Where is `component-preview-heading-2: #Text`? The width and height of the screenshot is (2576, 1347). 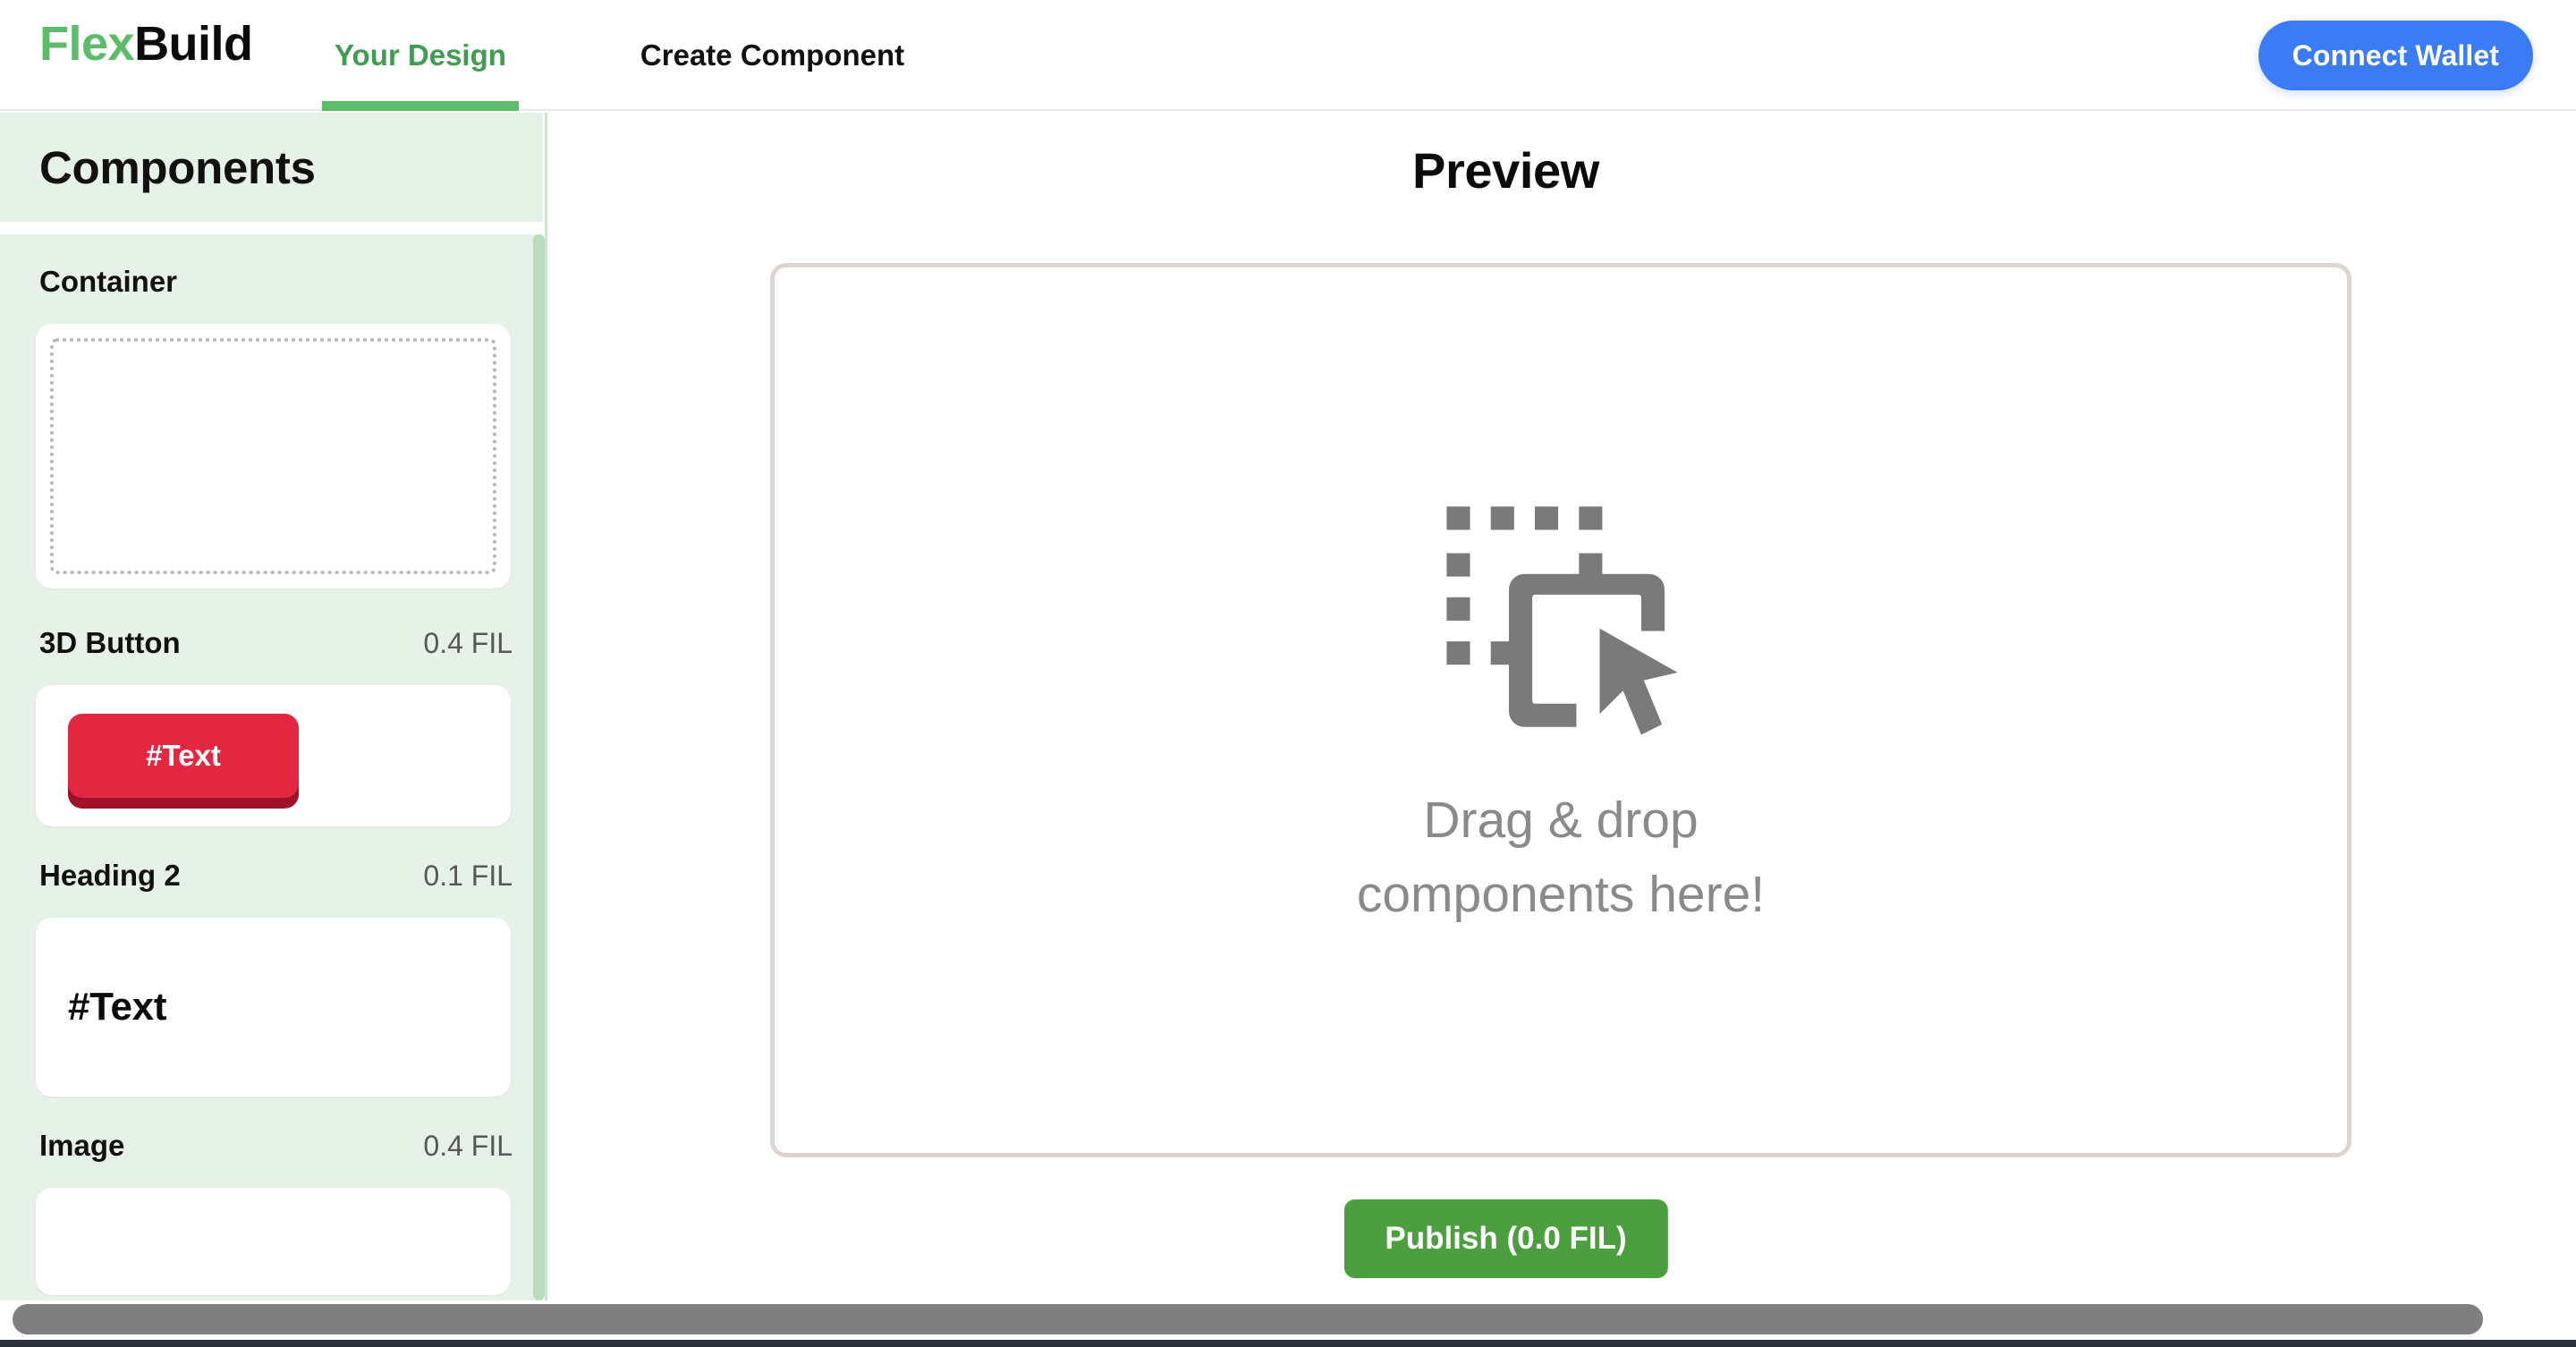 component-preview-heading-2: #Text is located at coordinates (273, 1007).